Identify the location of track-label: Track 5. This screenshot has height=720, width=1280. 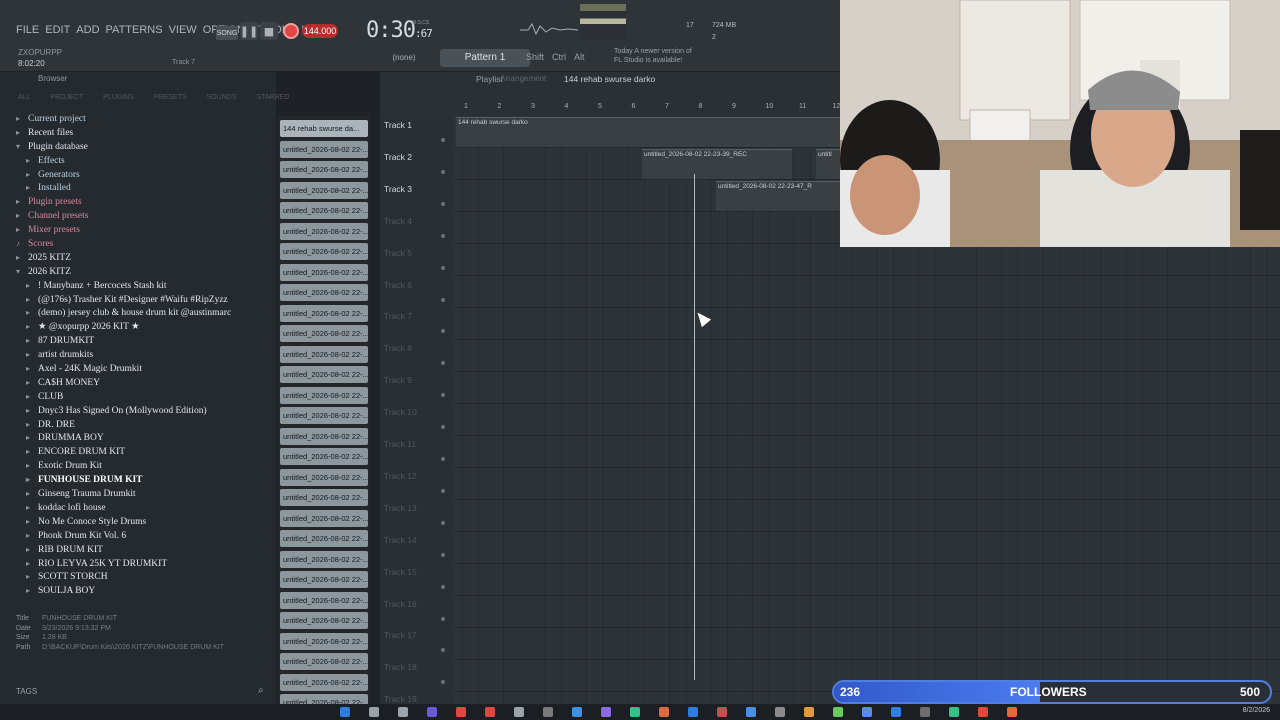
(398, 253).